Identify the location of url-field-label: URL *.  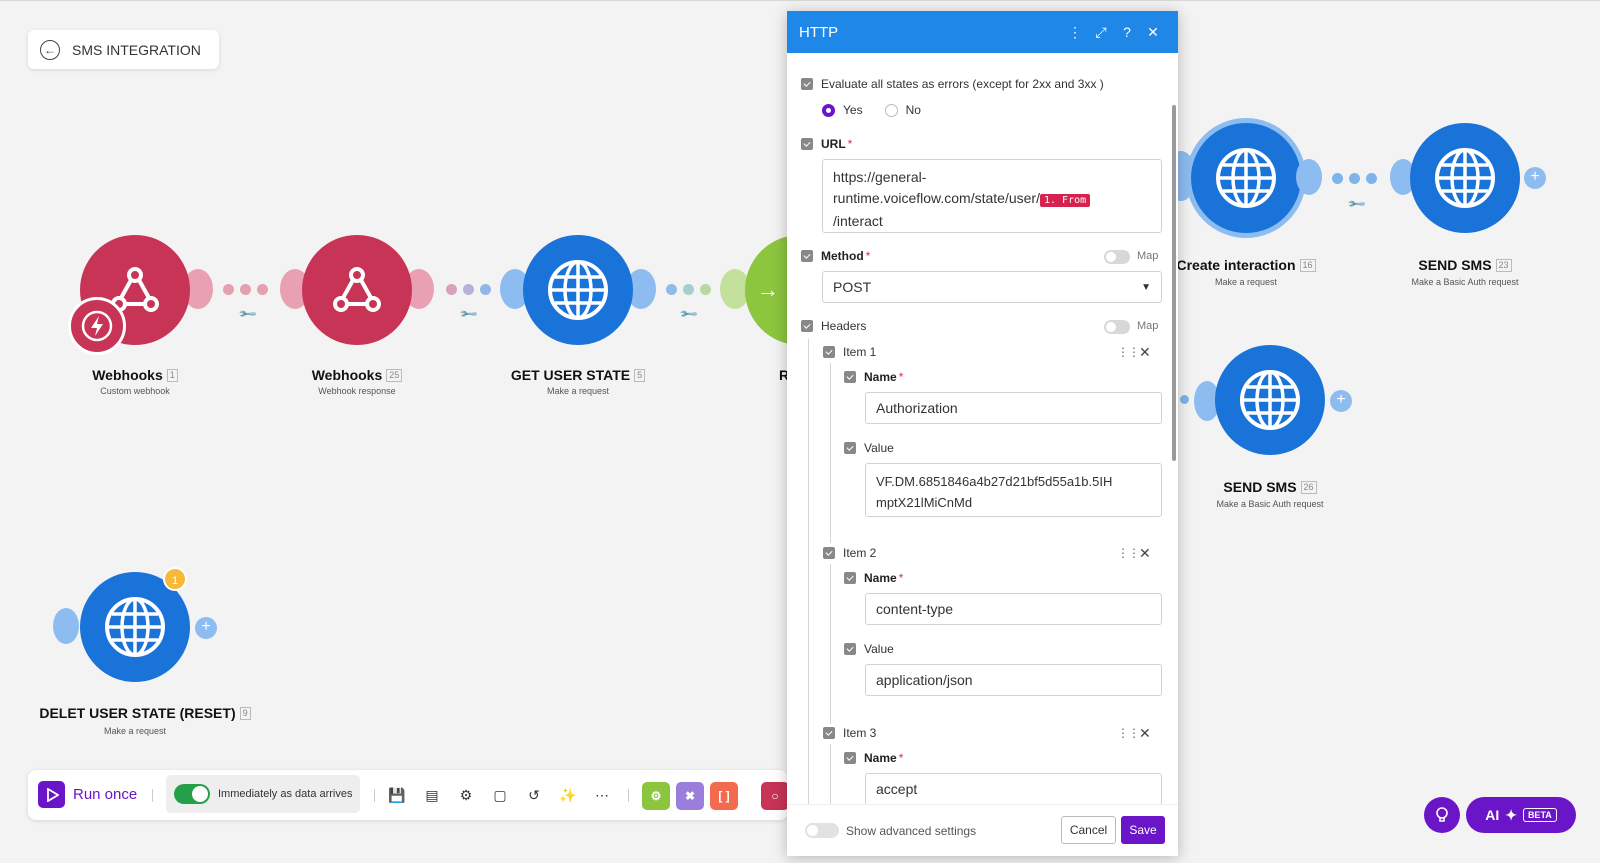
(826, 144).